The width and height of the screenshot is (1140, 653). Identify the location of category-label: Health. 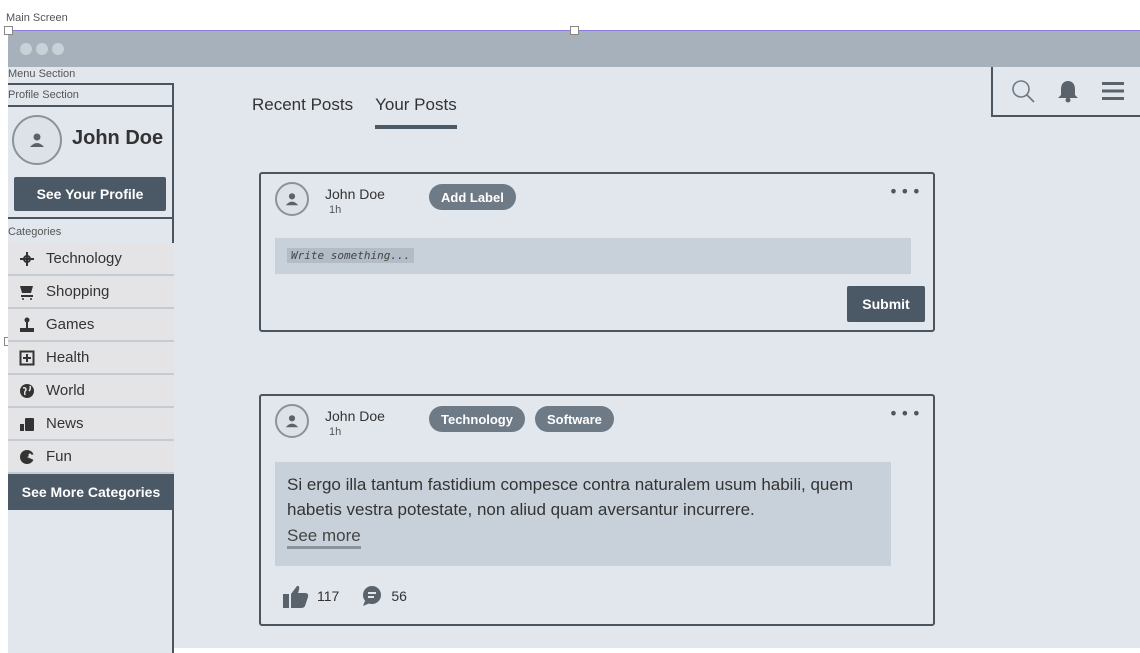
(68, 357).